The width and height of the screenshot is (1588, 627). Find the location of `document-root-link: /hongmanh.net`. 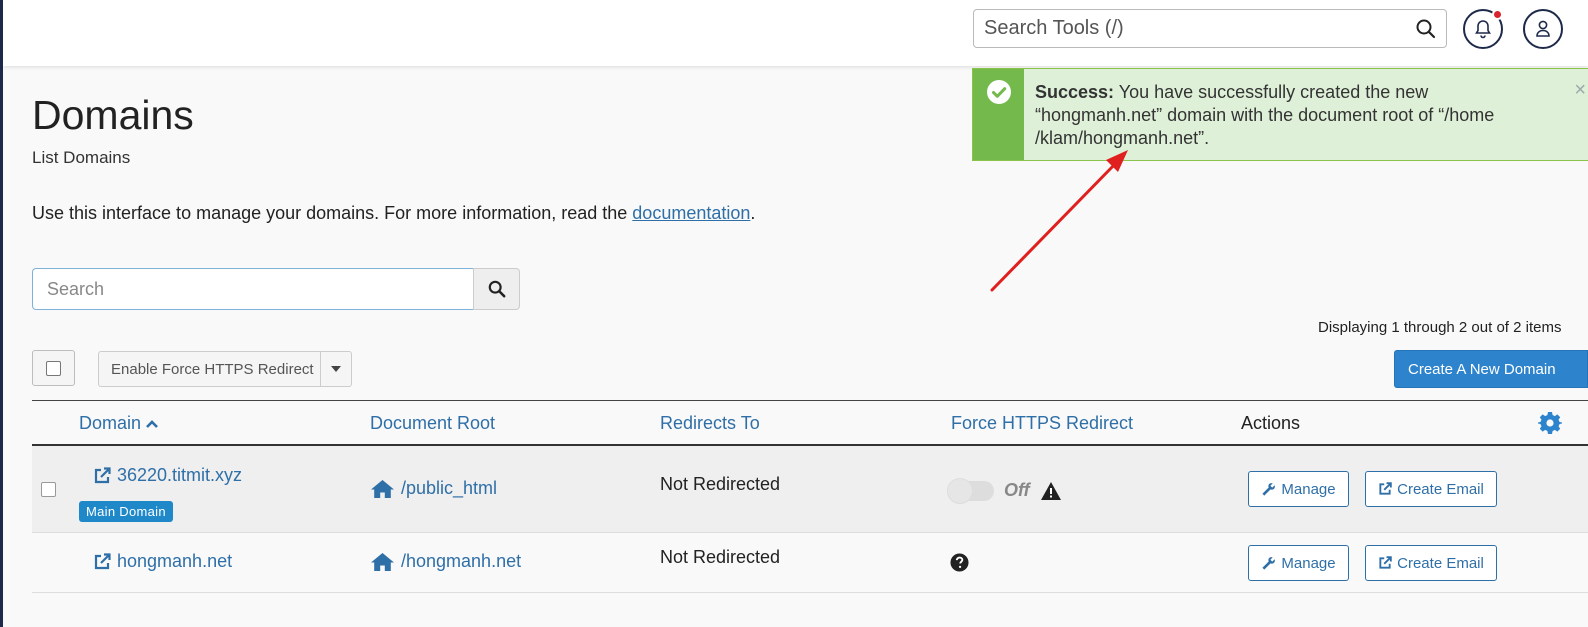

document-root-link: /hongmanh.net is located at coordinates (445, 561).